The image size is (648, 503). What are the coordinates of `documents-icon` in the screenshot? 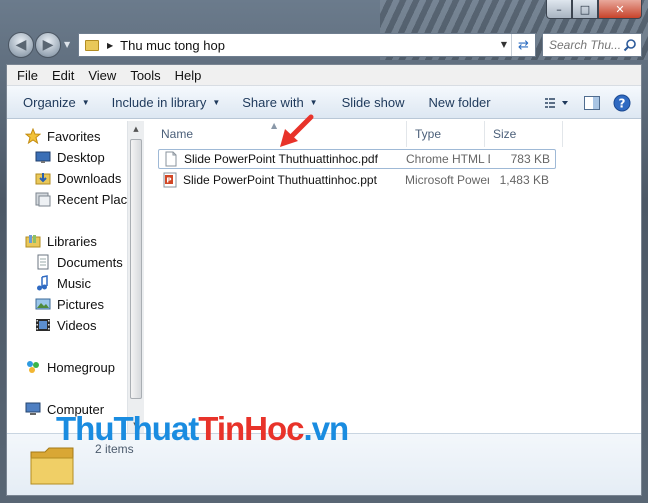 It's located at (43, 262).